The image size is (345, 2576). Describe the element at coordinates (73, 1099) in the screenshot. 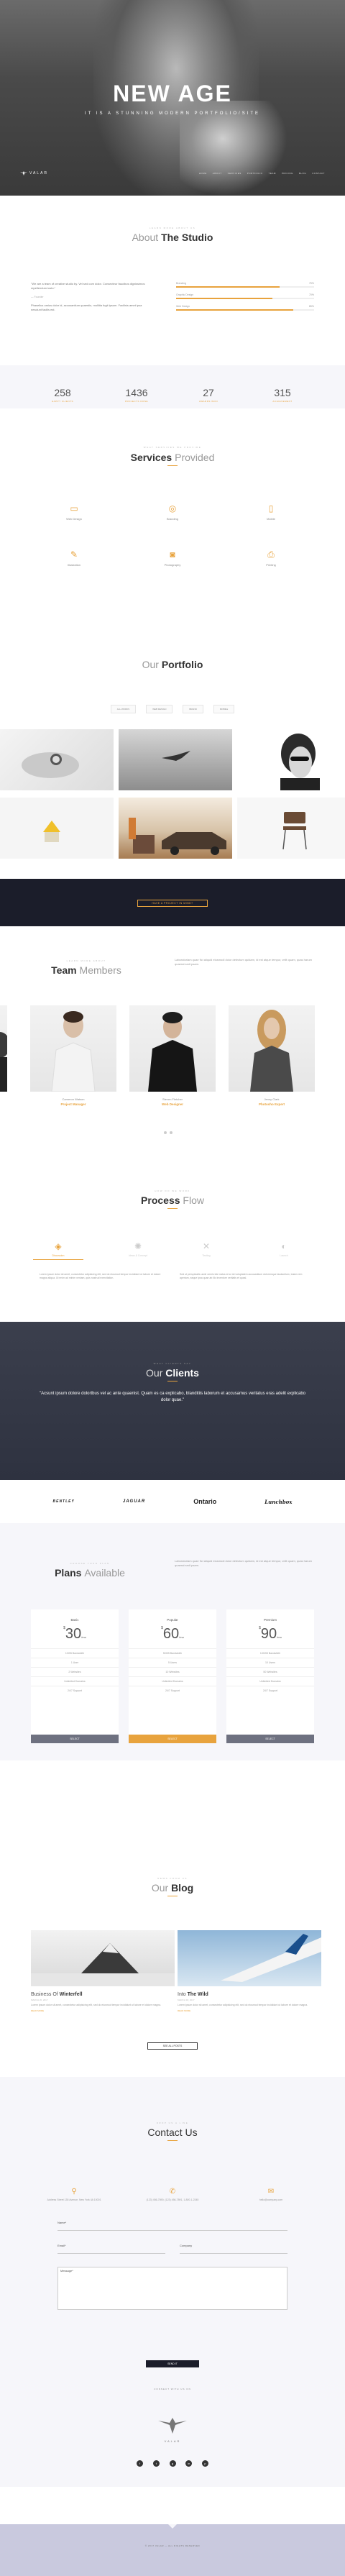

I see `member-name: Cameron Watson` at that location.